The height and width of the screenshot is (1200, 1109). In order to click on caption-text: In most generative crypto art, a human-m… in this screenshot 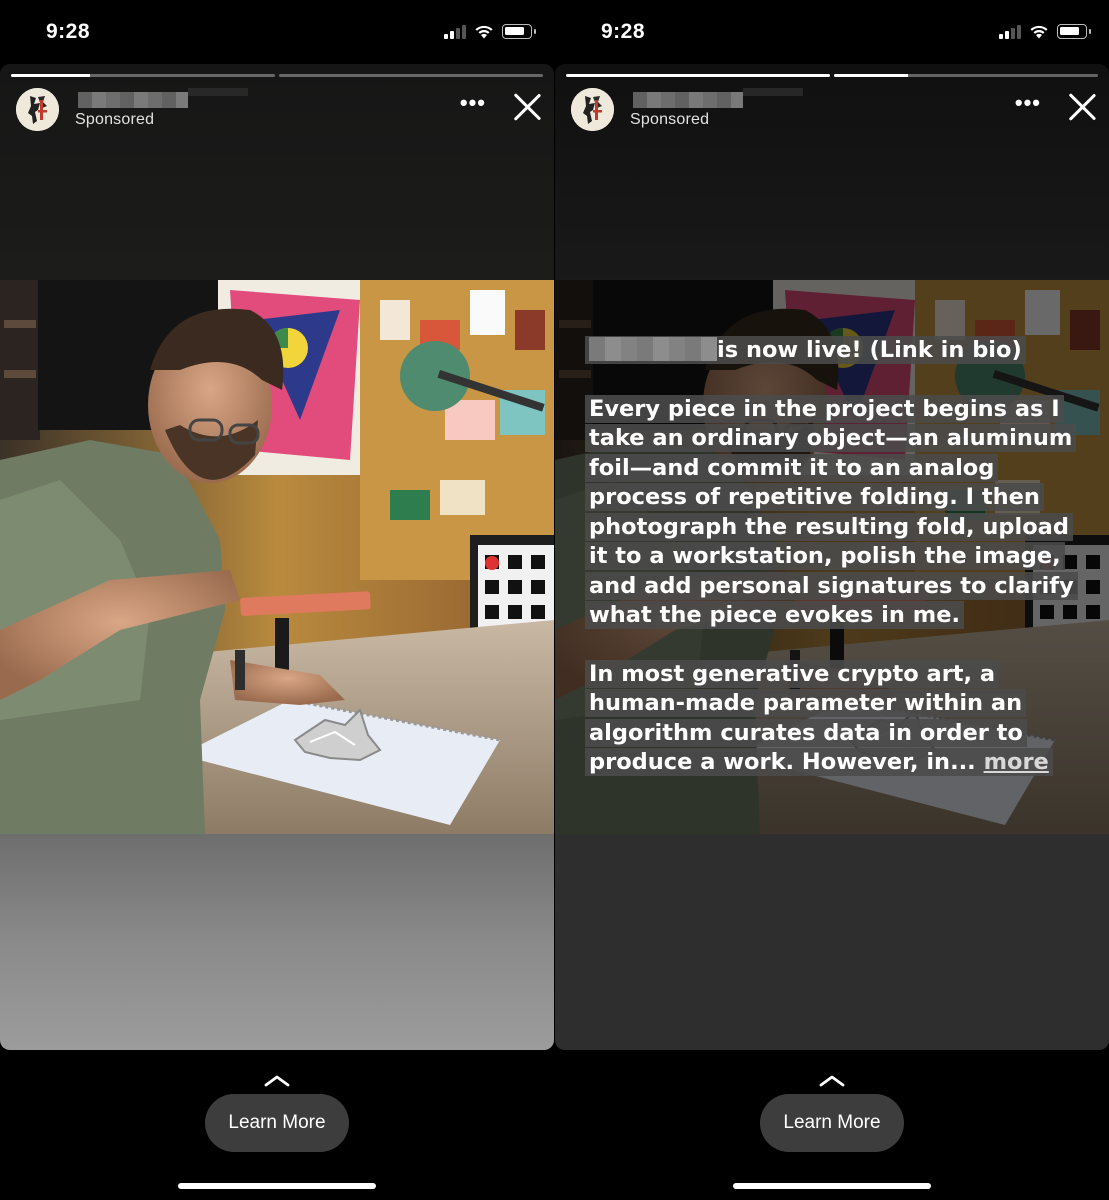, I will do `click(806, 718)`.